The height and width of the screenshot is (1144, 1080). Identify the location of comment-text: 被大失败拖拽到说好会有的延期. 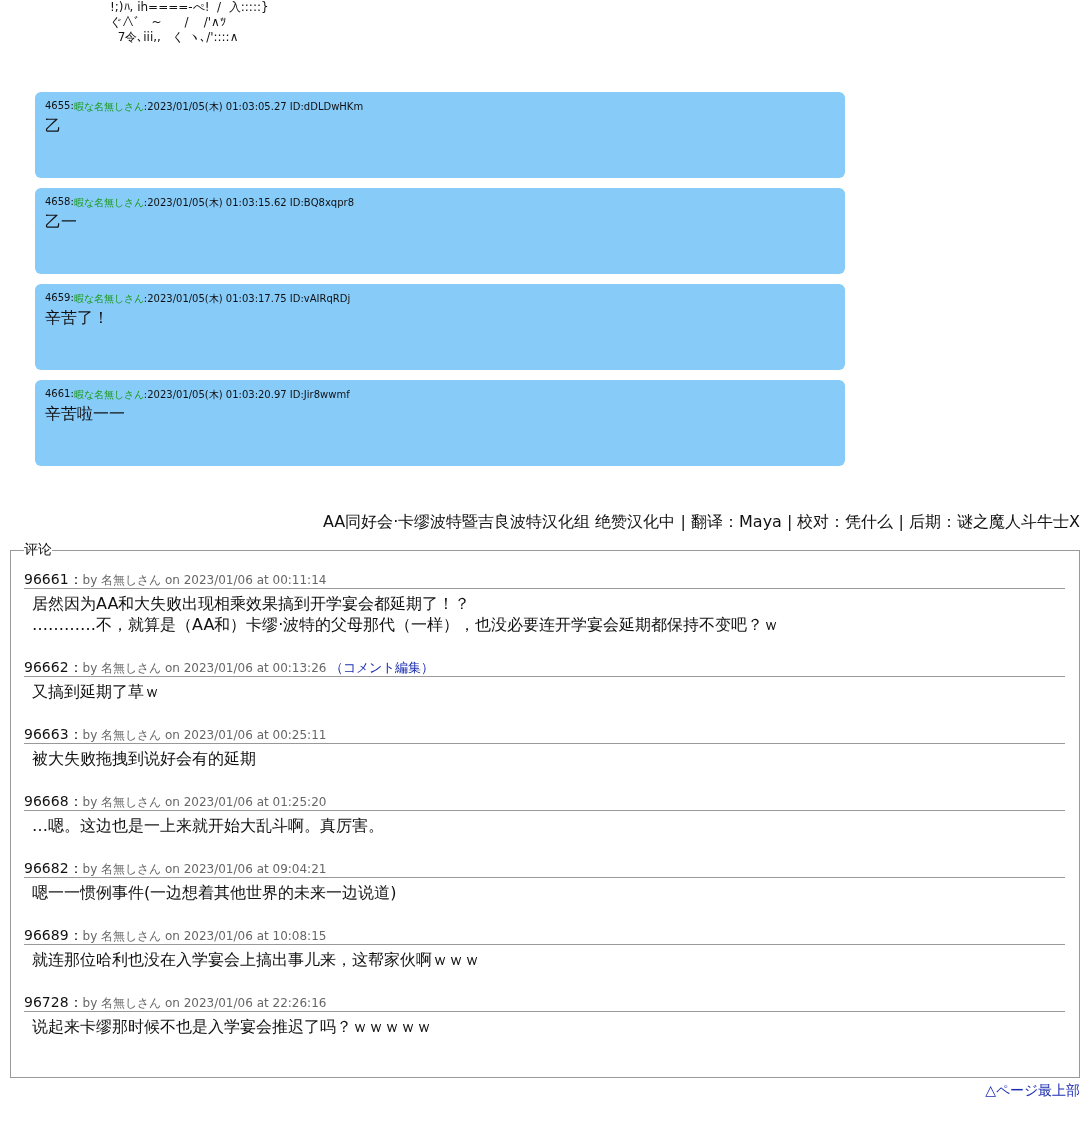
(144, 758).